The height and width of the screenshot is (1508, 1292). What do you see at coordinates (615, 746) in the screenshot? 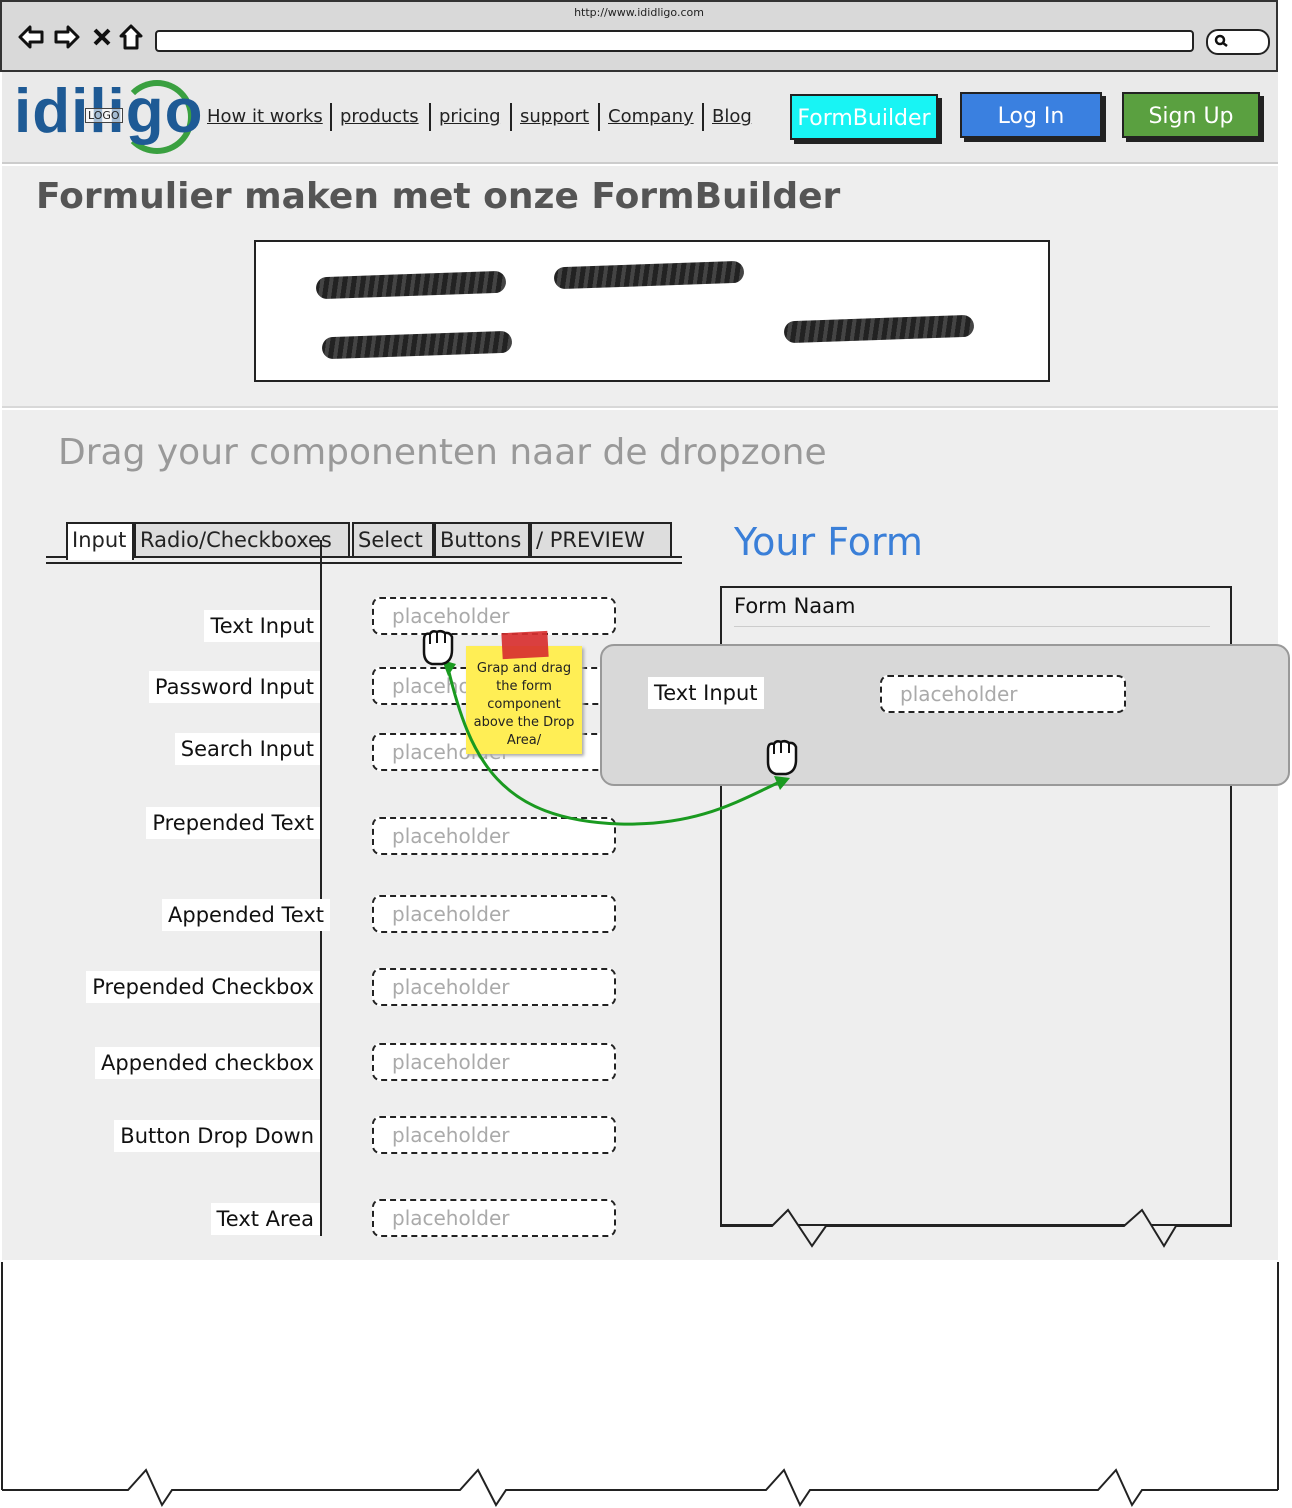
I see `drag-arrow` at bounding box center [615, 746].